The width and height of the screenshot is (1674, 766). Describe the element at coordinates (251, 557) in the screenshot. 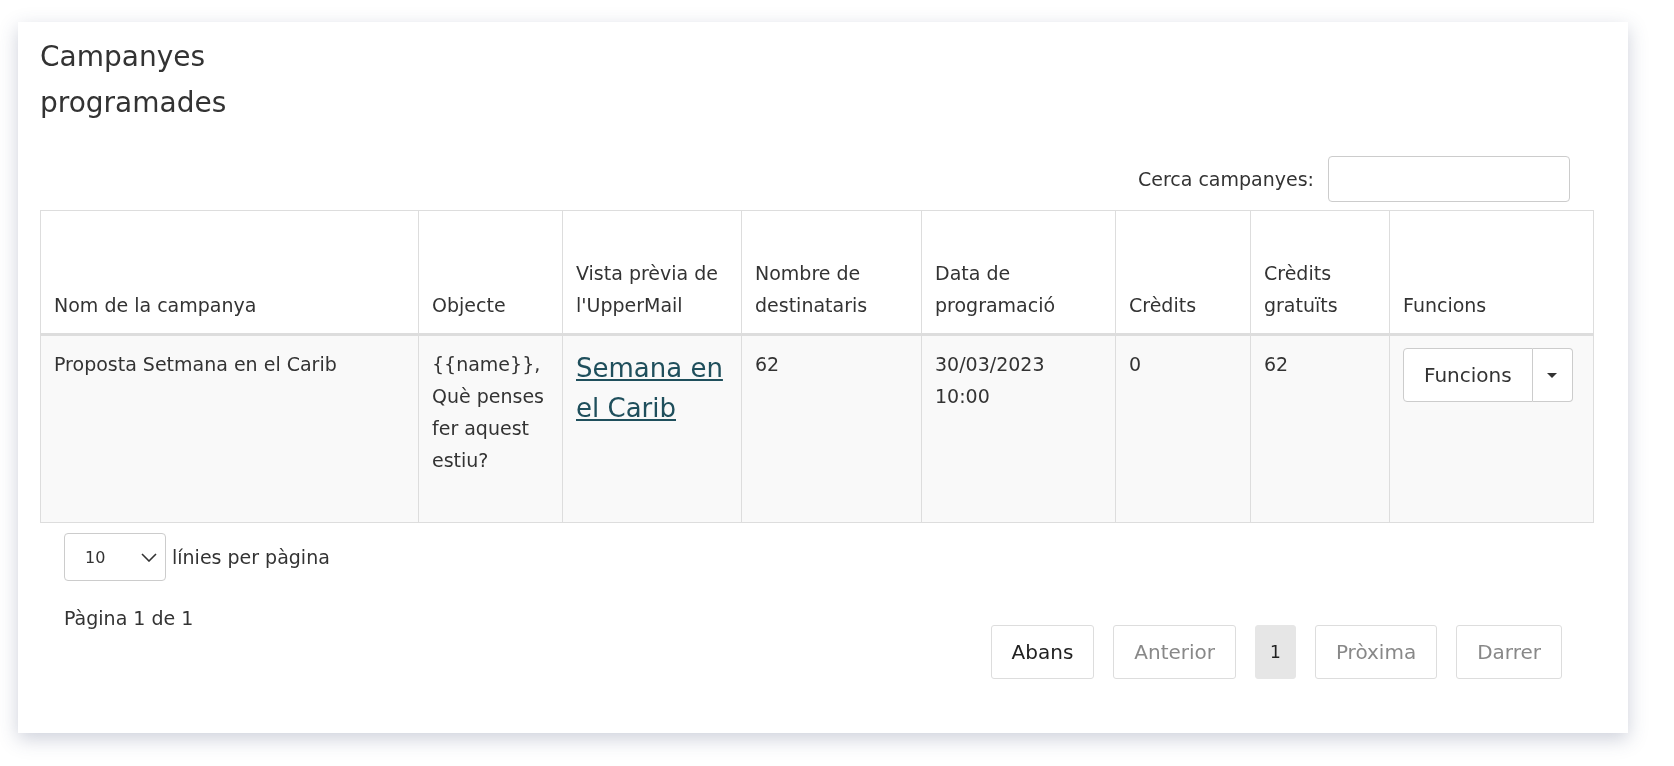

I see `page-size-label: línies per pàgina` at that location.